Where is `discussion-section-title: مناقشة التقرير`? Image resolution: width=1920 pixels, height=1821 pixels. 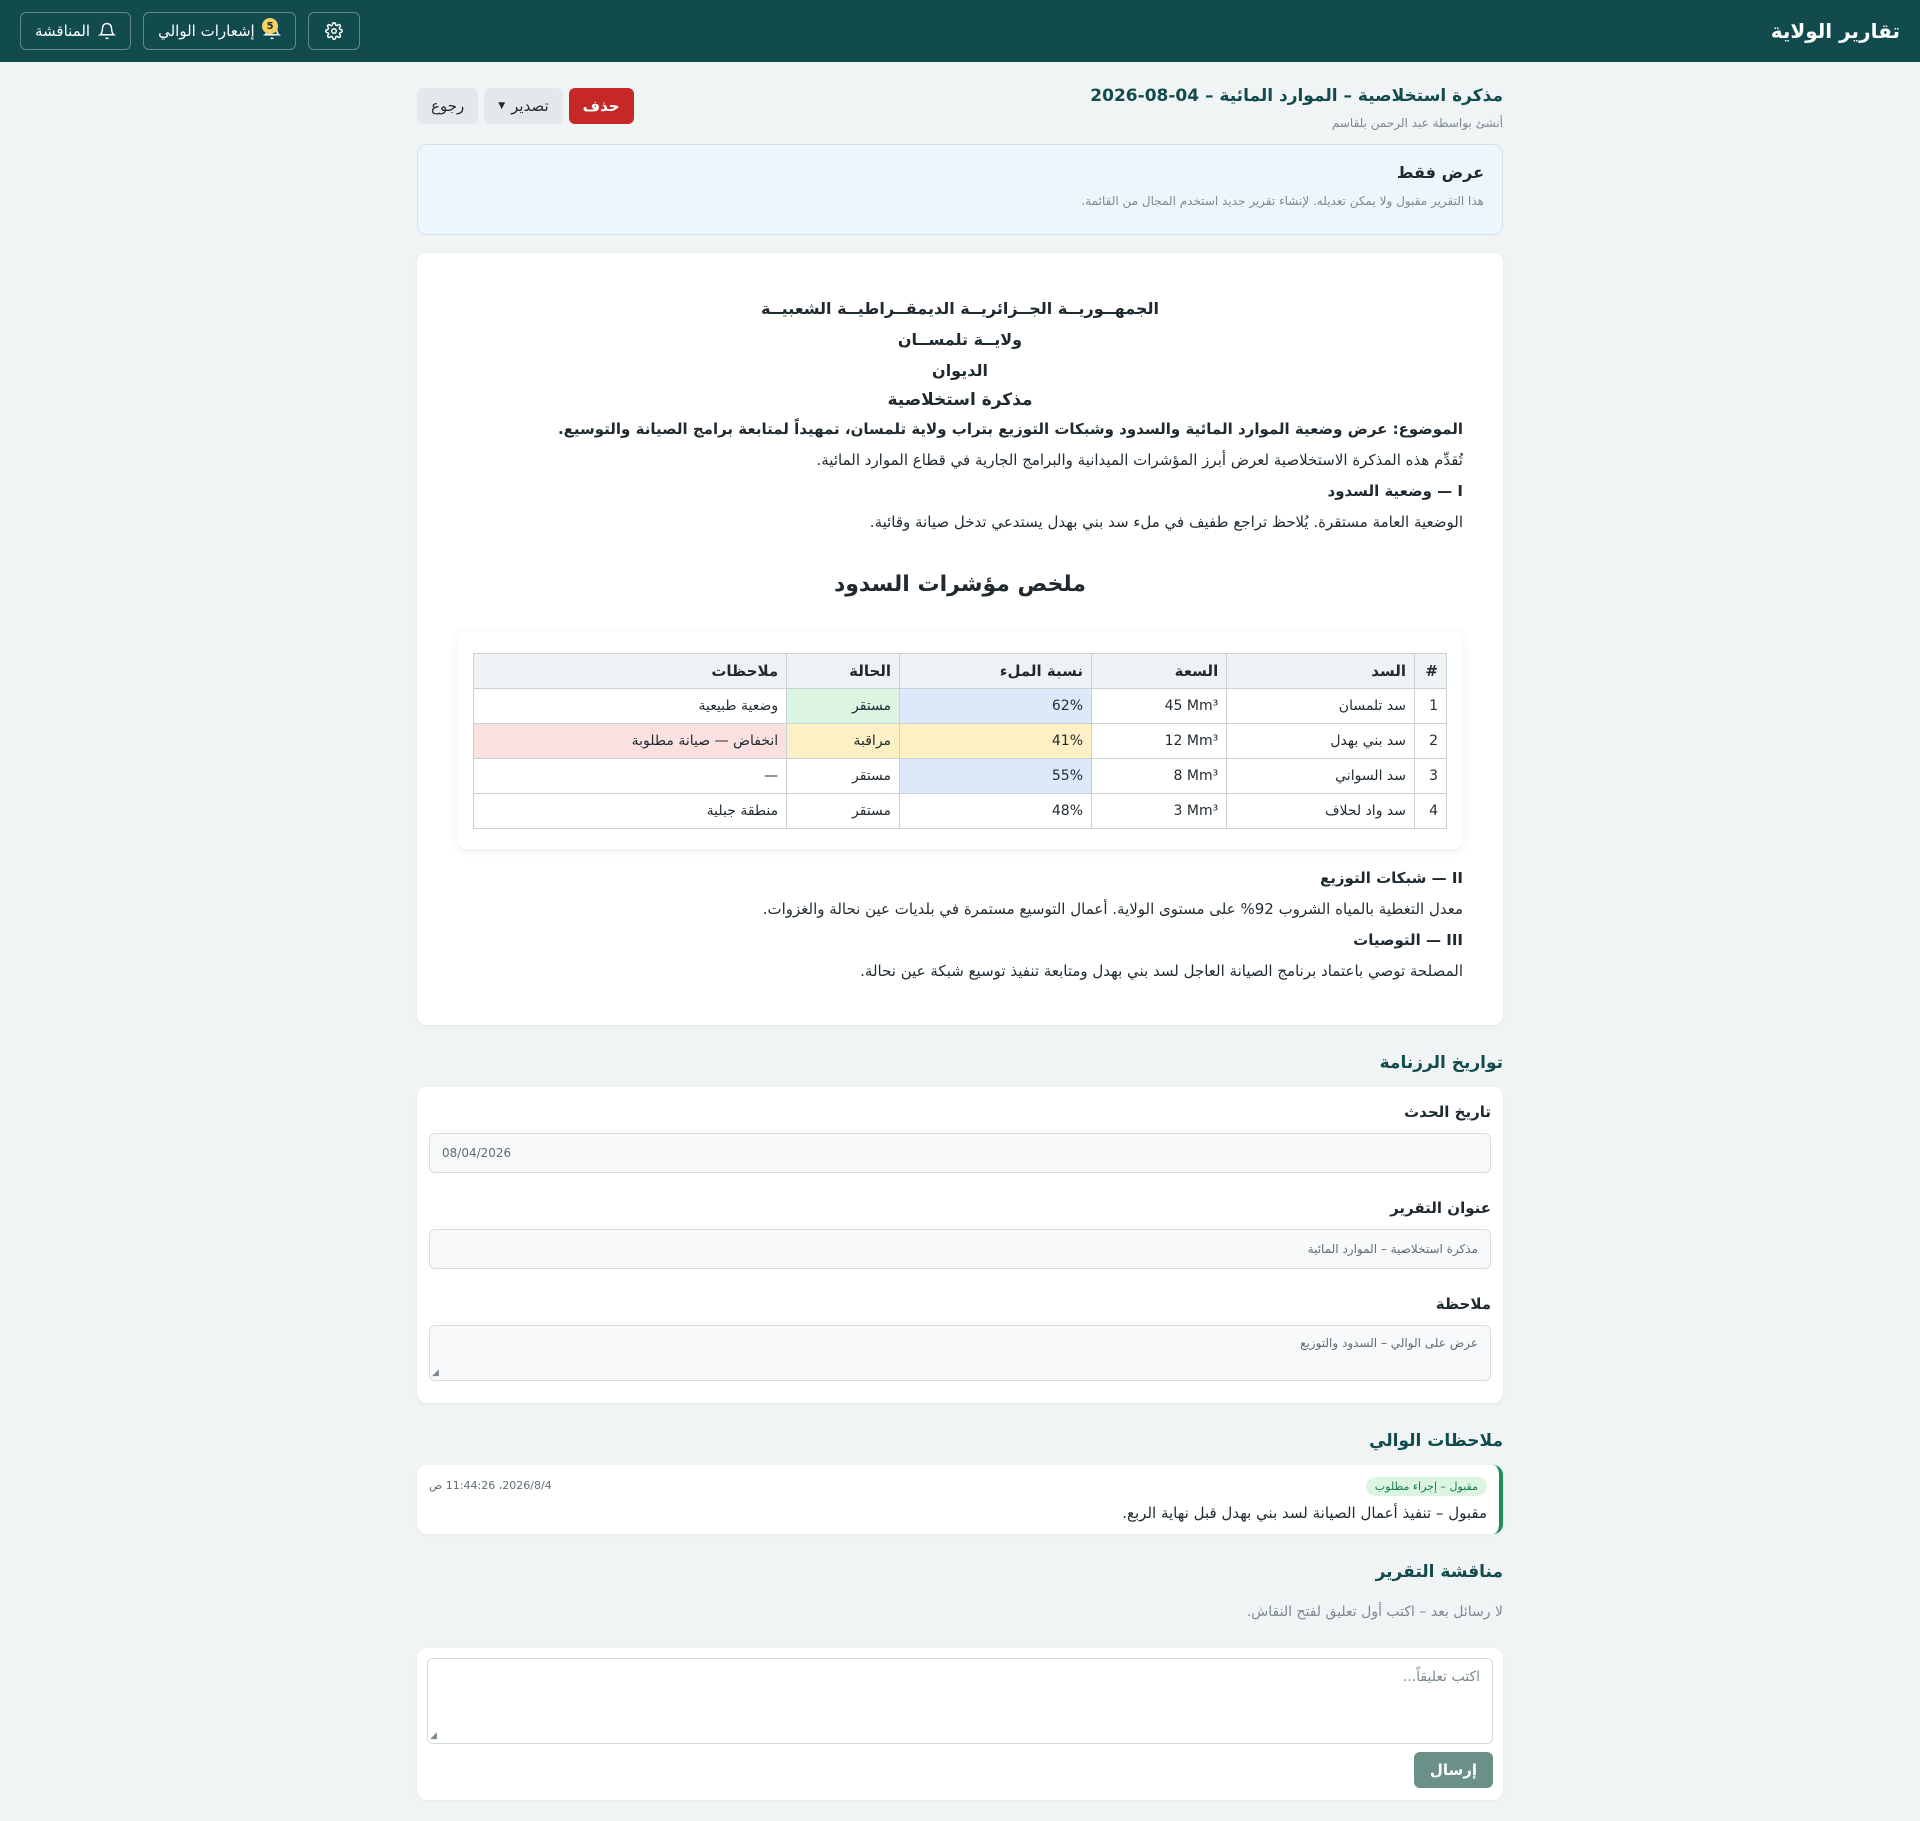
discussion-section-title: مناقشة التقرير is located at coordinates (1439, 1572).